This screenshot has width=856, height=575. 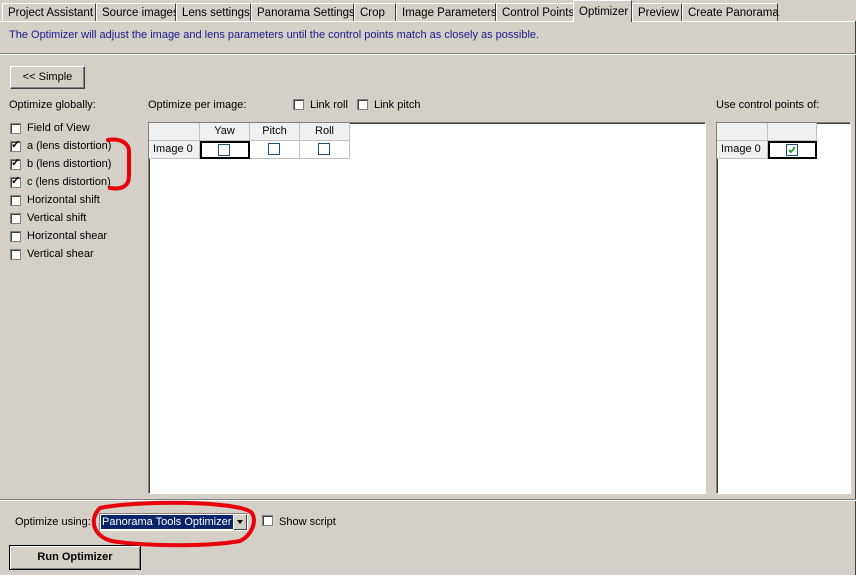 I want to click on tab-optimizer: Optimizer, so click(x=602, y=11).